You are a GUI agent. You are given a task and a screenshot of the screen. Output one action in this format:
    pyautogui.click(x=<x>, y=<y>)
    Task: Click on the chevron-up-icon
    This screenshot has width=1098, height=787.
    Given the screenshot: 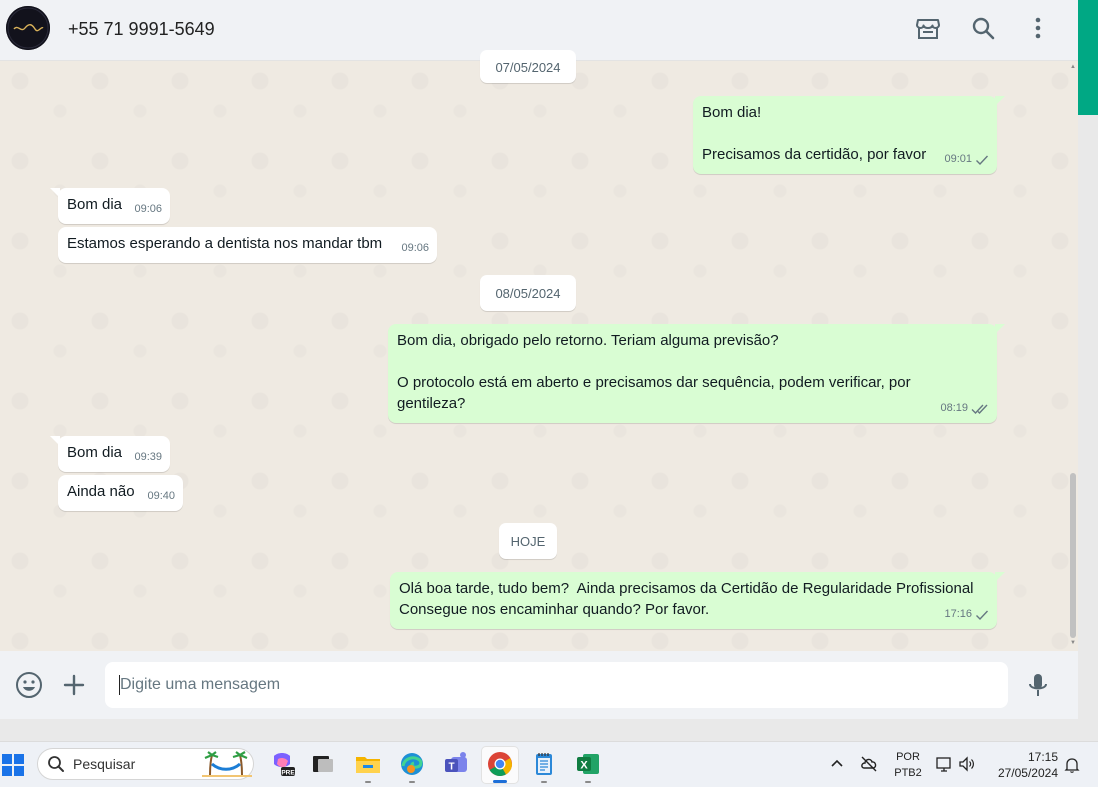 What is the action you would take?
    pyautogui.click(x=837, y=764)
    